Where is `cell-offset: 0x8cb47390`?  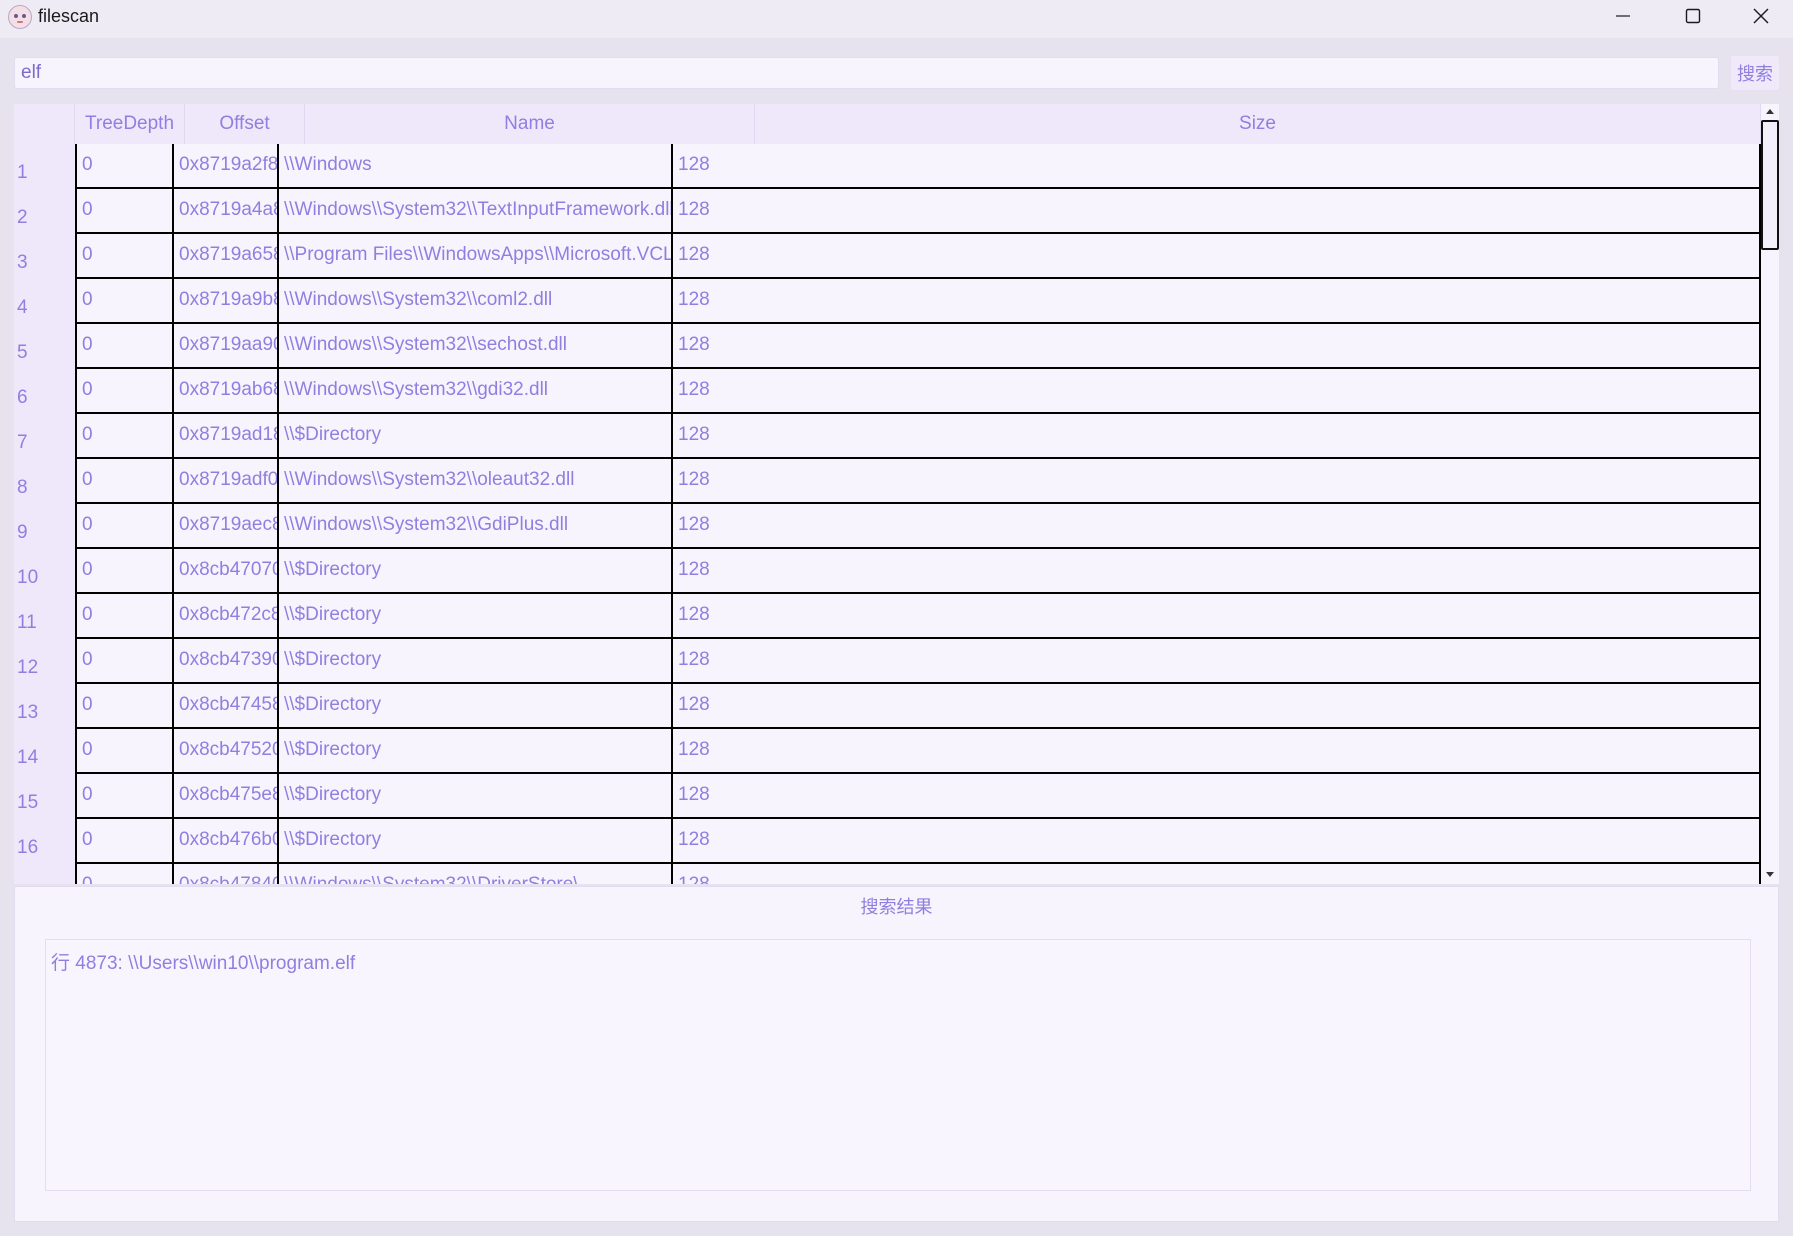 cell-offset: 0x8cb47390 is located at coordinates (224, 660).